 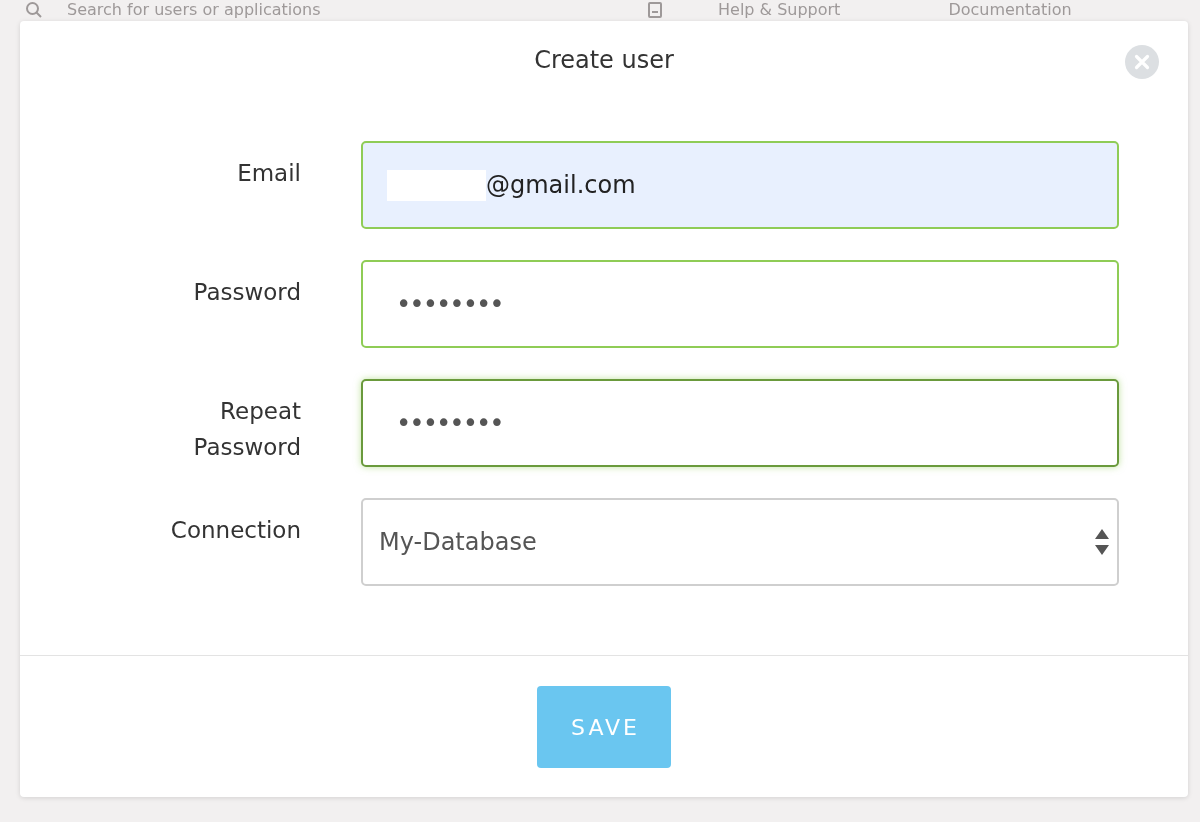 What do you see at coordinates (604, 60) in the screenshot?
I see `dialog-title: Create user` at bounding box center [604, 60].